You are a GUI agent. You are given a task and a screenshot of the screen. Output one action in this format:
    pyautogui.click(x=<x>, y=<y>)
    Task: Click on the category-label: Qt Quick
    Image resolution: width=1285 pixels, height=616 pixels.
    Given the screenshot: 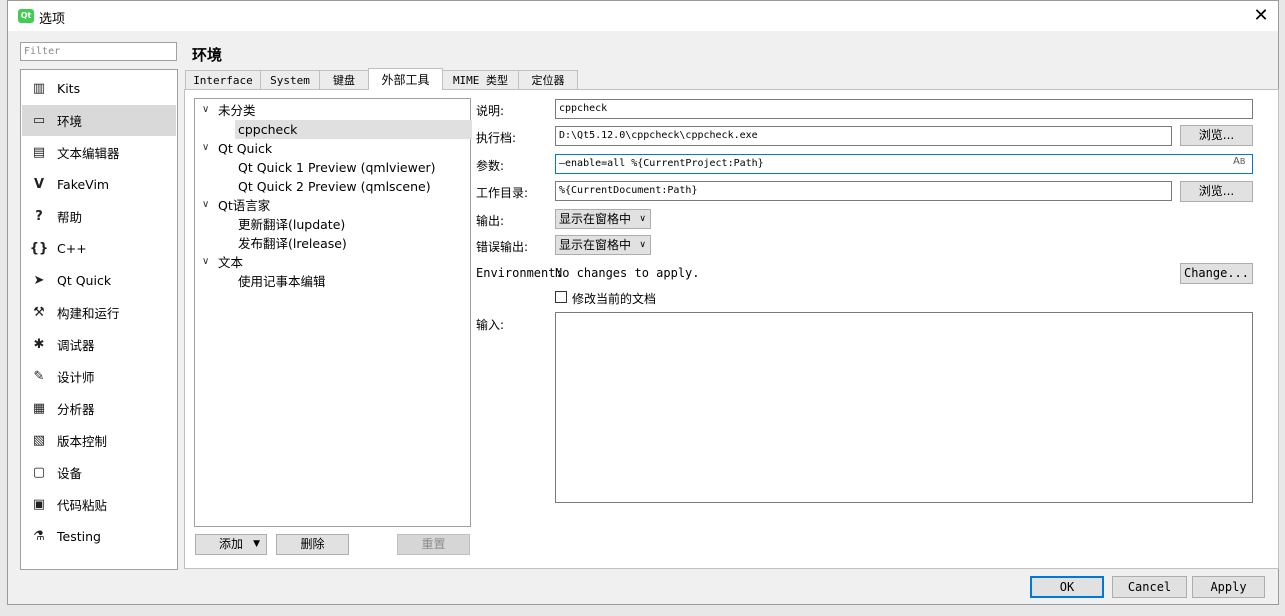 What is the action you would take?
    pyautogui.click(x=84, y=280)
    